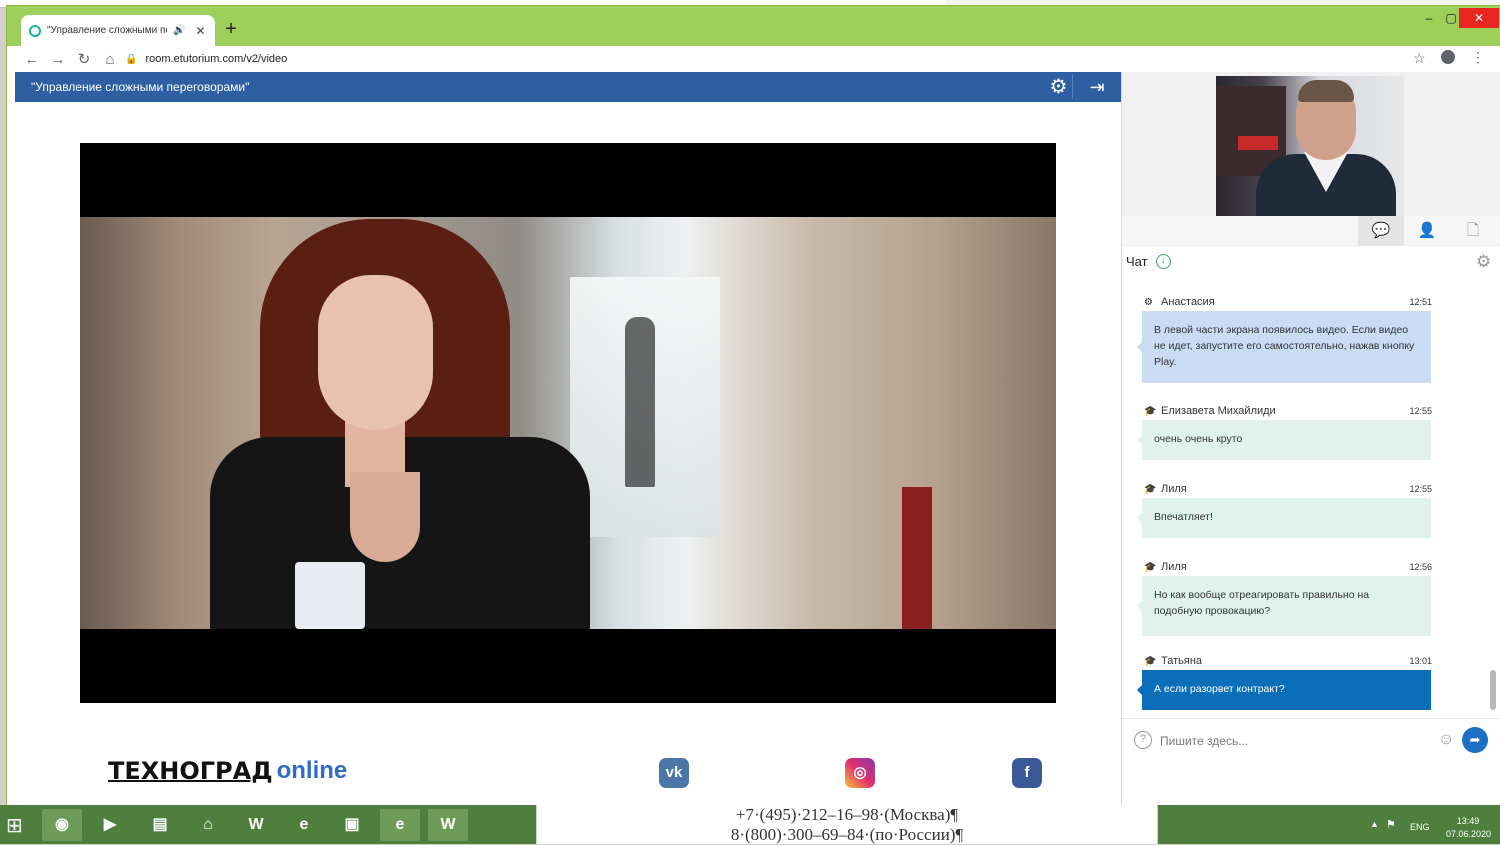  Describe the element at coordinates (1381, 231) in the screenshot. I see `chat-tab-icon: 💬` at that location.